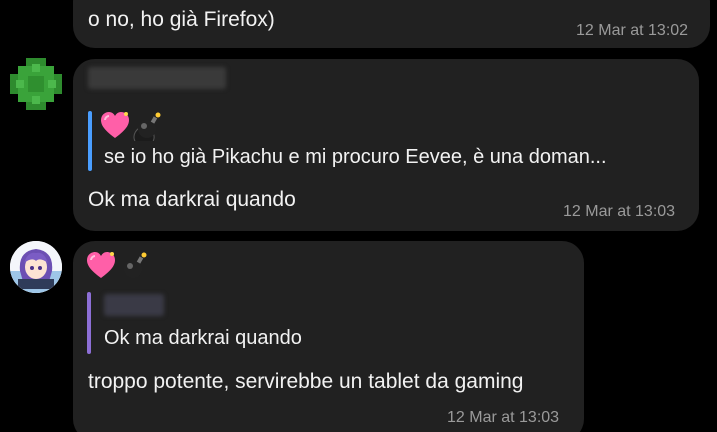 This screenshot has width=717, height=432. I want to click on sender-name-blurred, so click(157, 78).